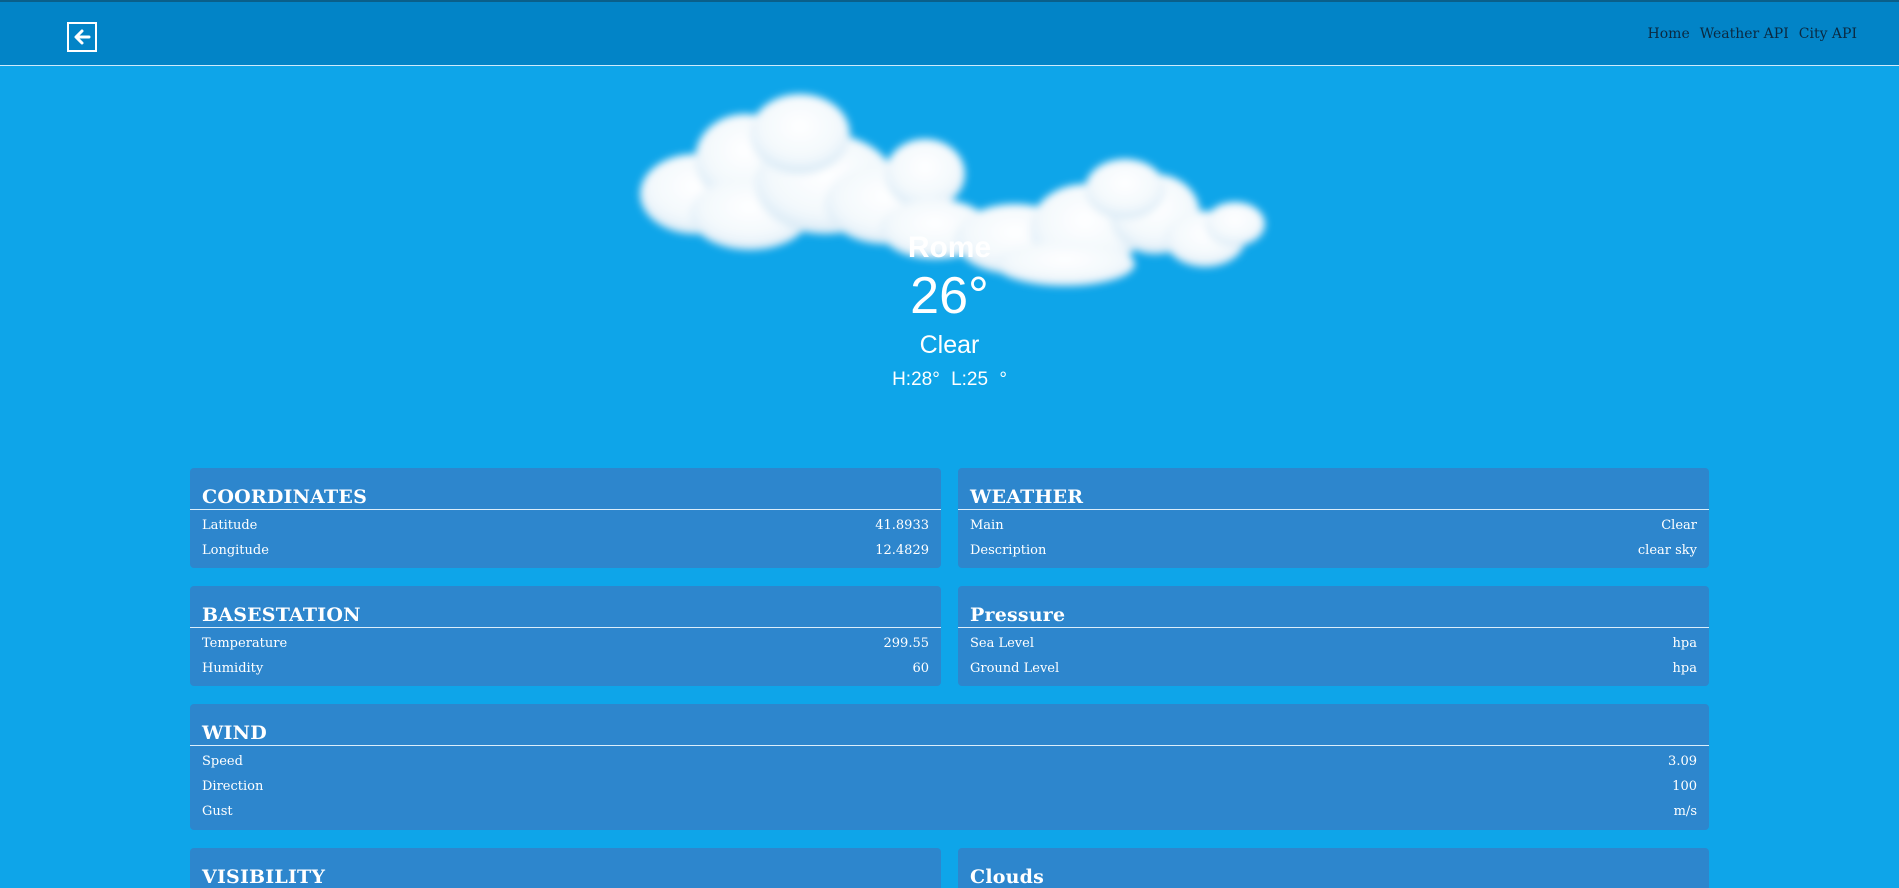 Image resolution: width=1899 pixels, height=888 pixels. Describe the element at coordinates (565, 607) in the screenshot. I see `card-title: BASESTATION` at that location.